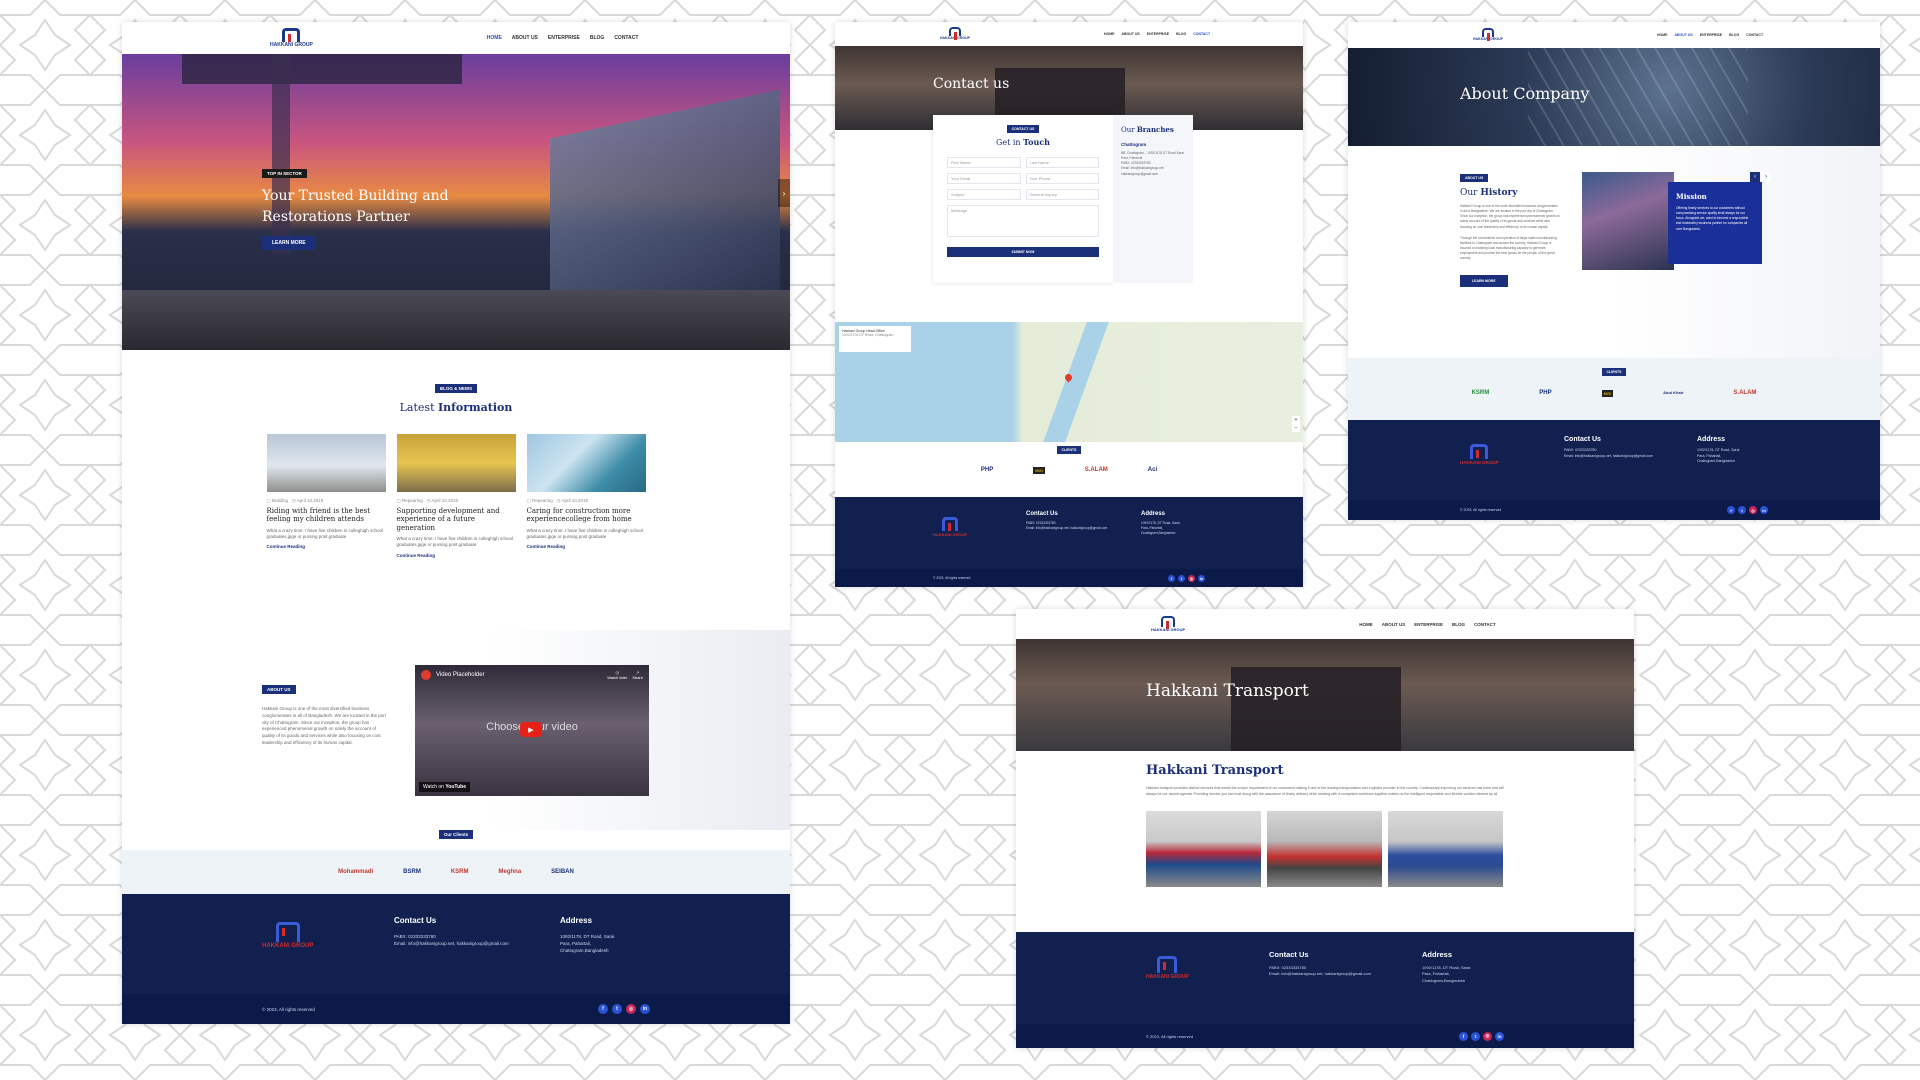 Image resolution: width=1920 pixels, height=1080 pixels. Describe the element at coordinates (1023, 252) in the screenshot. I see `submit-button: SUBMIT NOW` at that location.